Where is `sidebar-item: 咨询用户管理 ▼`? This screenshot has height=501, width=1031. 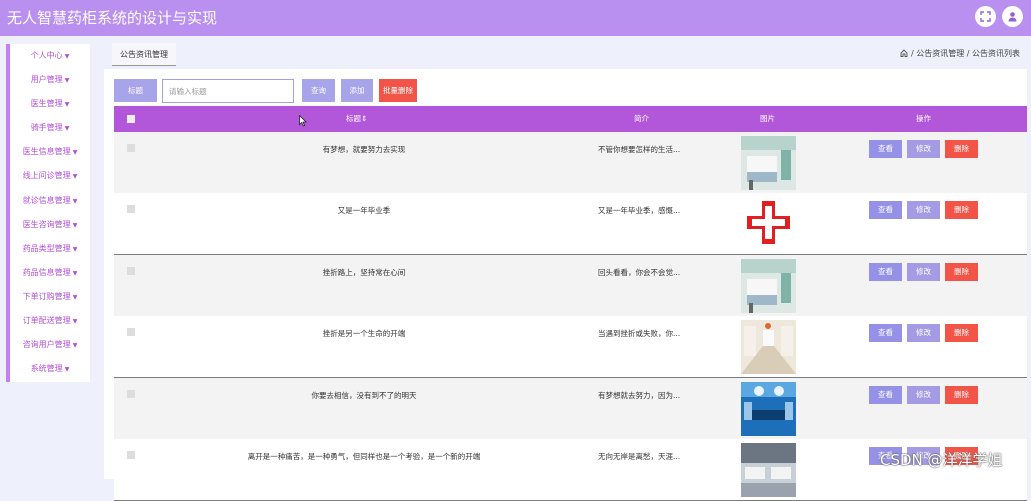 sidebar-item: 咨询用户管理 ▼ is located at coordinates (50, 345).